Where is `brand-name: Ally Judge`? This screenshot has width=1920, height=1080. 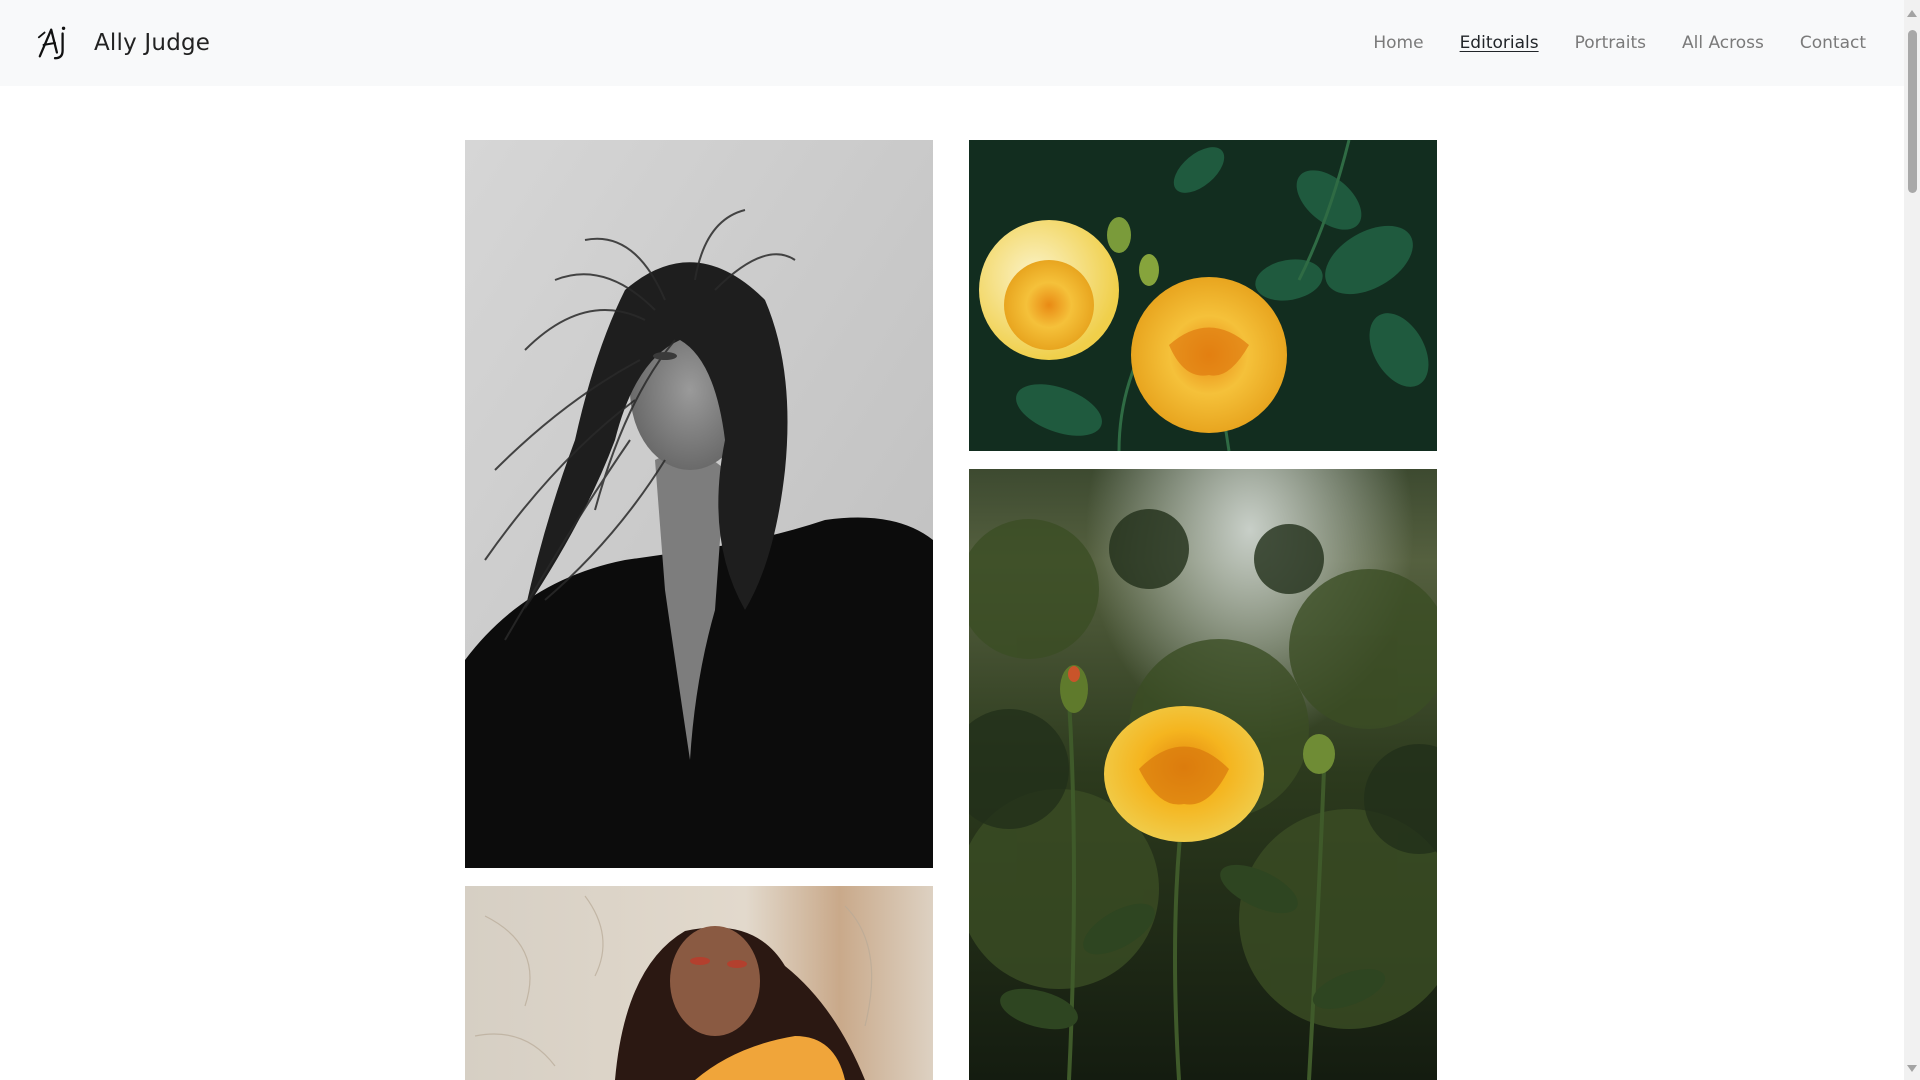 brand-name: Ally Judge is located at coordinates (152, 43).